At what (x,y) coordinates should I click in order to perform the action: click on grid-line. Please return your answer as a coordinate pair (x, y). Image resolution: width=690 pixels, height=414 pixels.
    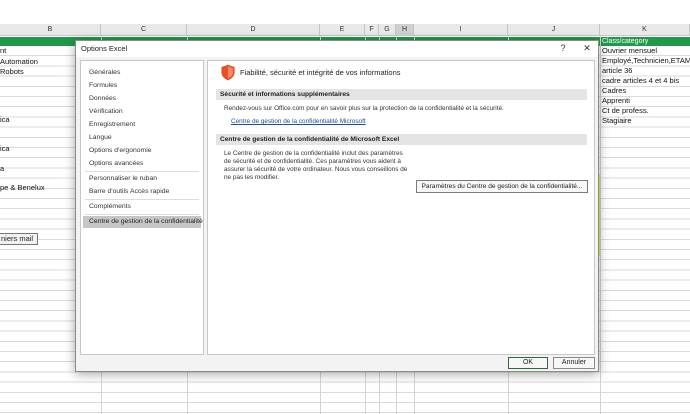
    Looking at the image, I should click on (600, 225).